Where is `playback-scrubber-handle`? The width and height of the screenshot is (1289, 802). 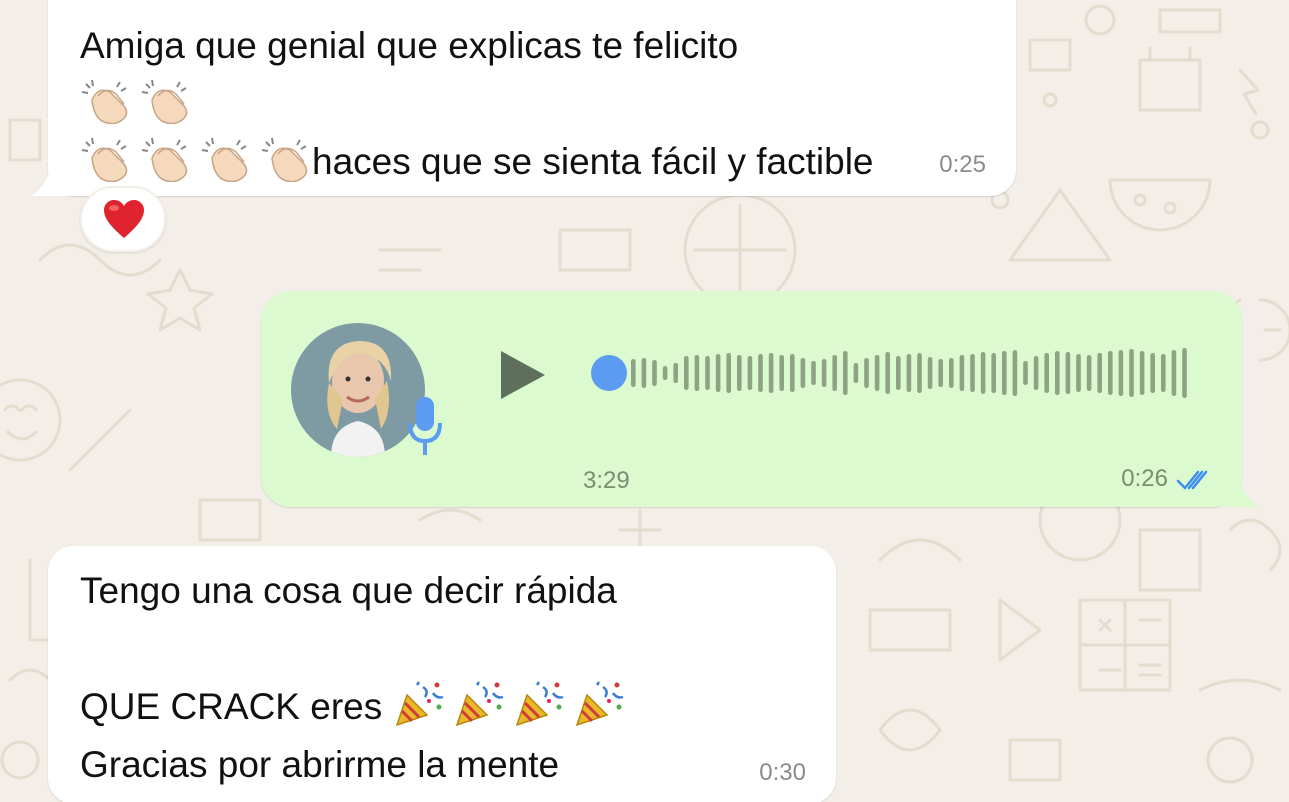 playback-scrubber-handle is located at coordinates (609, 373).